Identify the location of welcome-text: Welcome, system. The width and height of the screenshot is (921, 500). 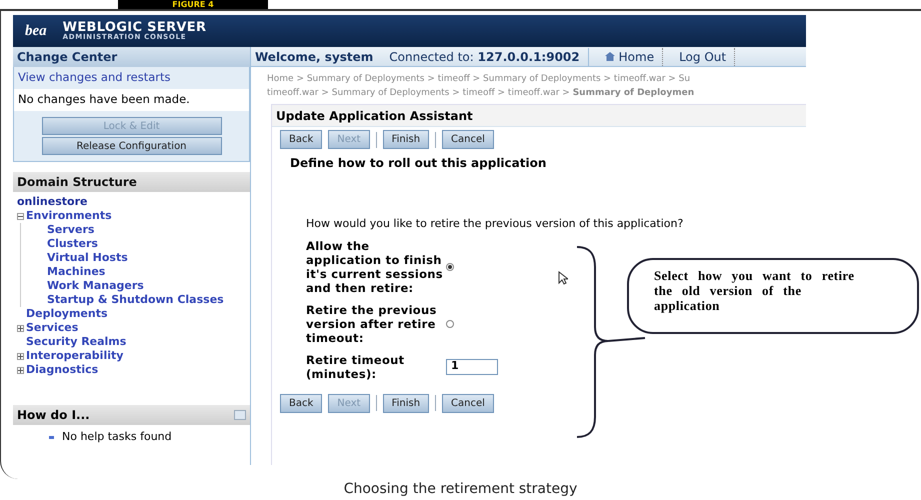
(314, 57).